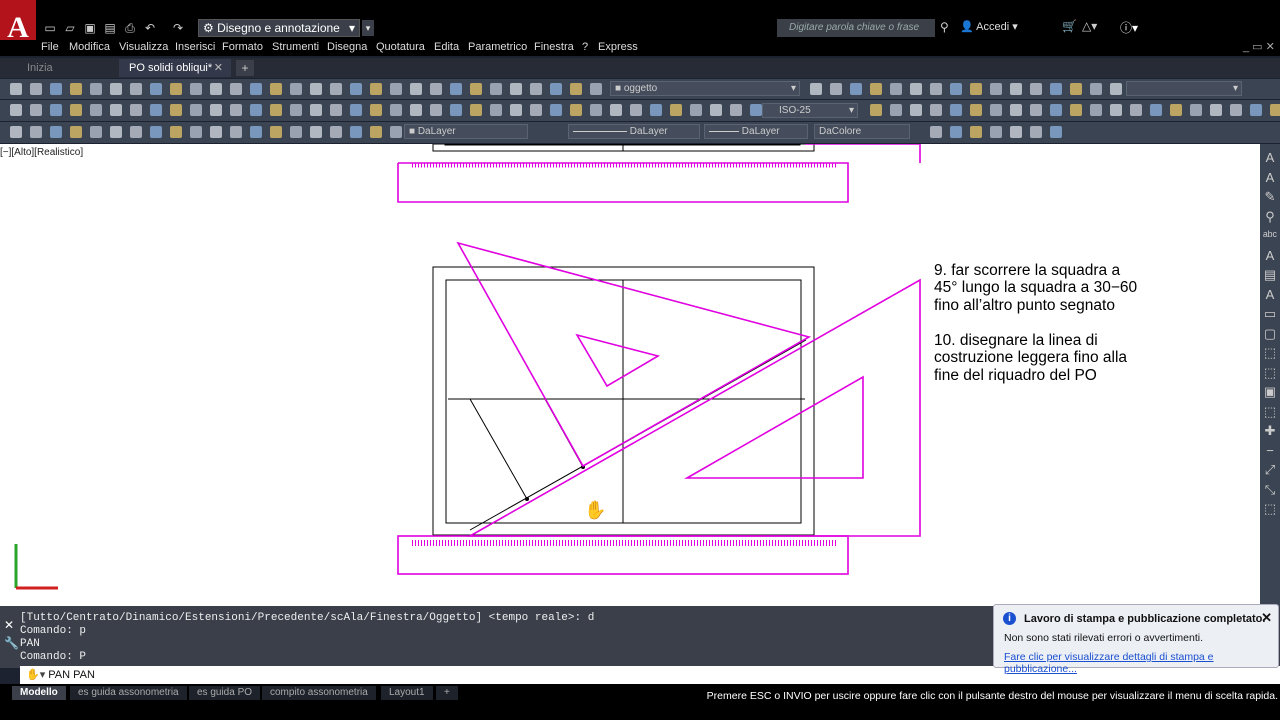 The image size is (1280, 720). What do you see at coordinates (90, 28) in the screenshot?
I see `save-icon: ▣` at bounding box center [90, 28].